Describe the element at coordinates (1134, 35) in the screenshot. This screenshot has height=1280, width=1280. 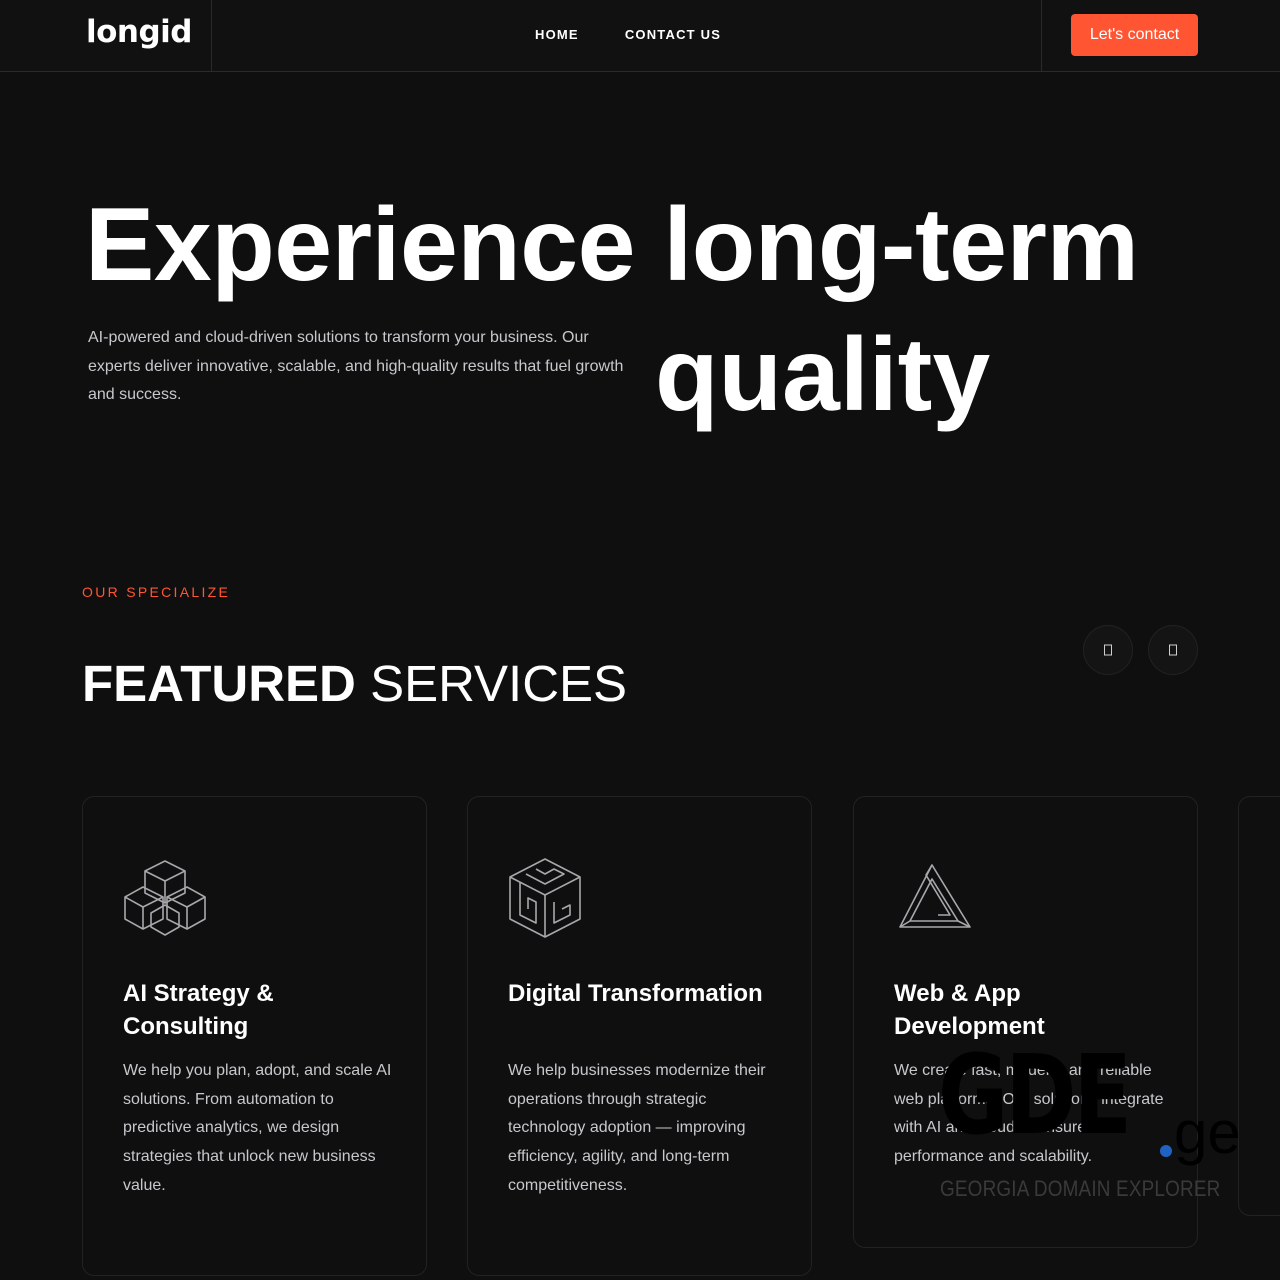
I see `lets-contact-button: Let's contact` at that location.